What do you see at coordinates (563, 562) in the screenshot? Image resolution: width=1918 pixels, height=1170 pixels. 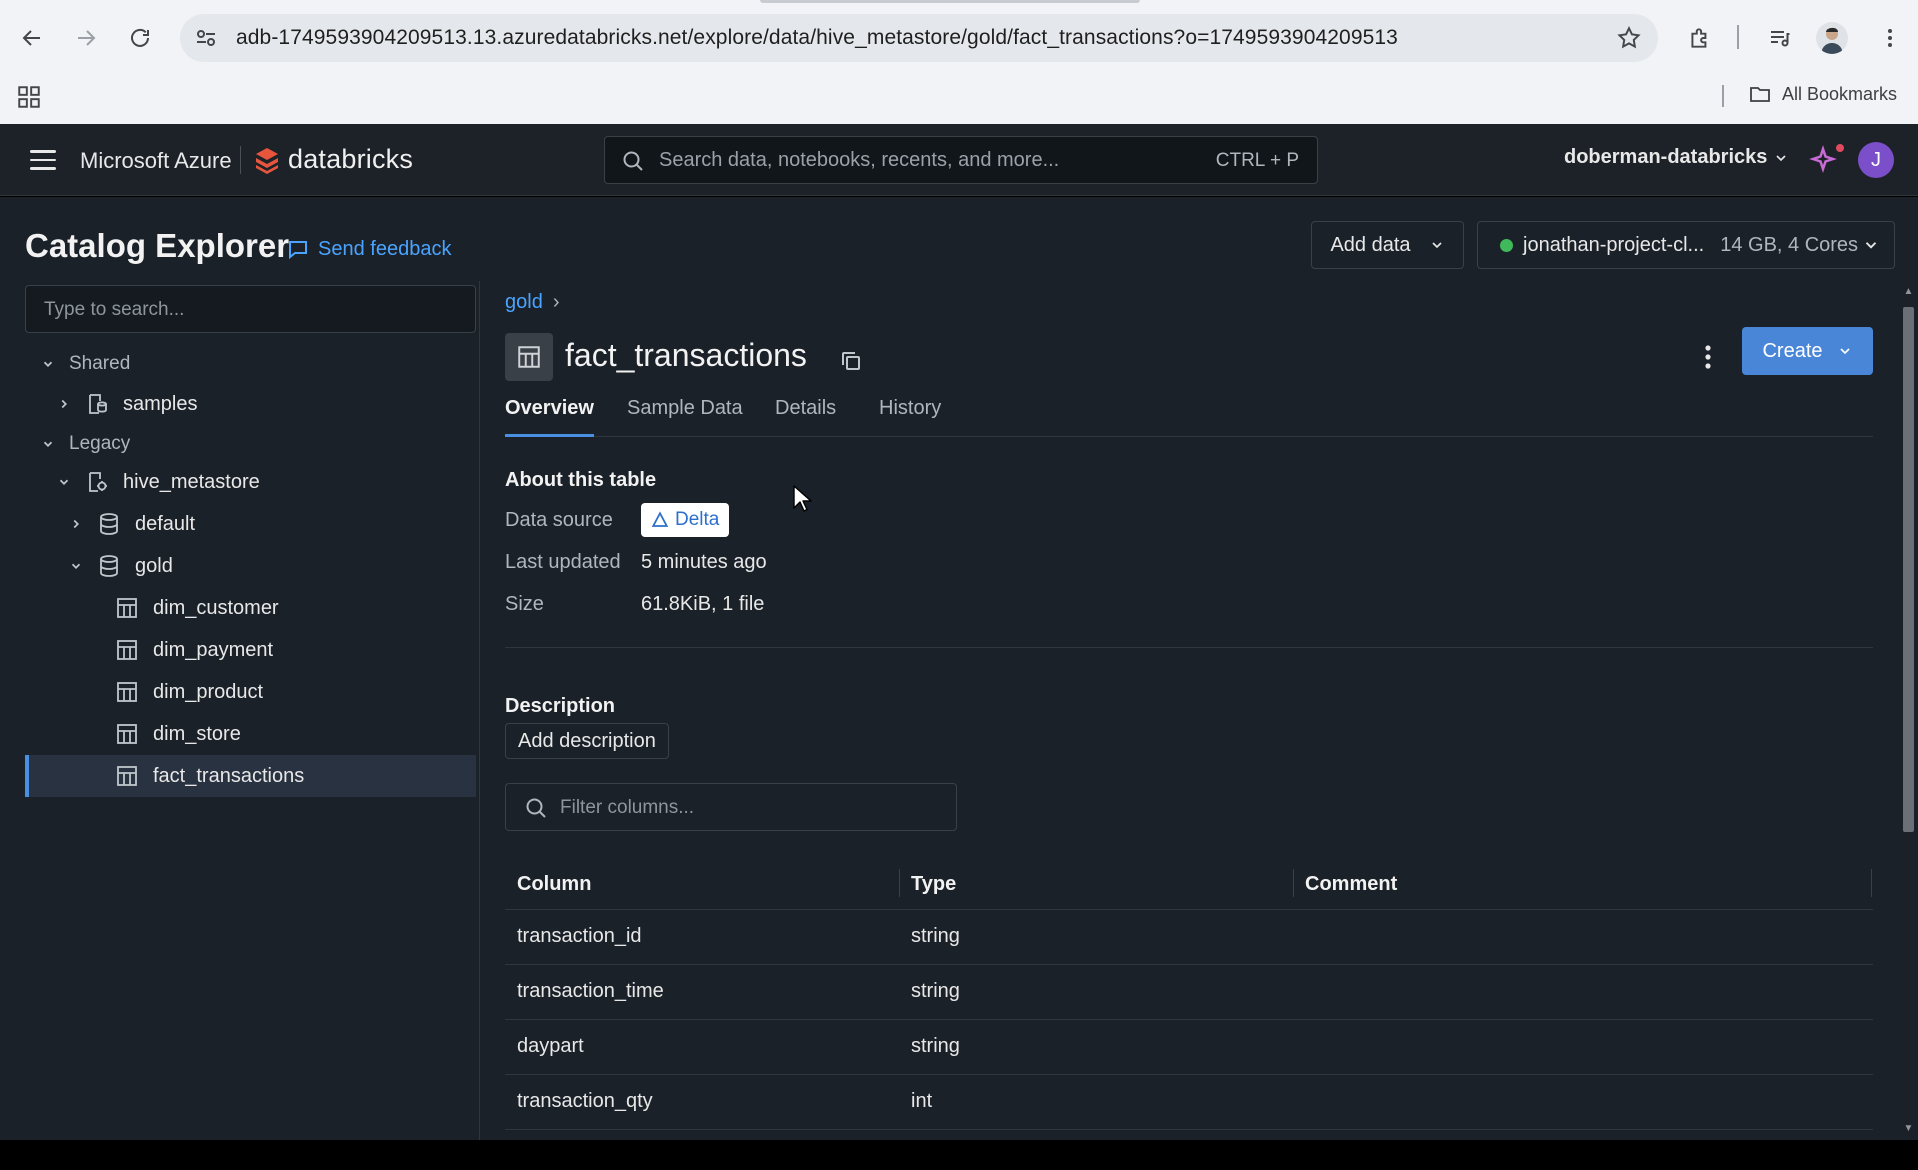 I see `last-updated-label: Last updated` at bounding box center [563, 562].